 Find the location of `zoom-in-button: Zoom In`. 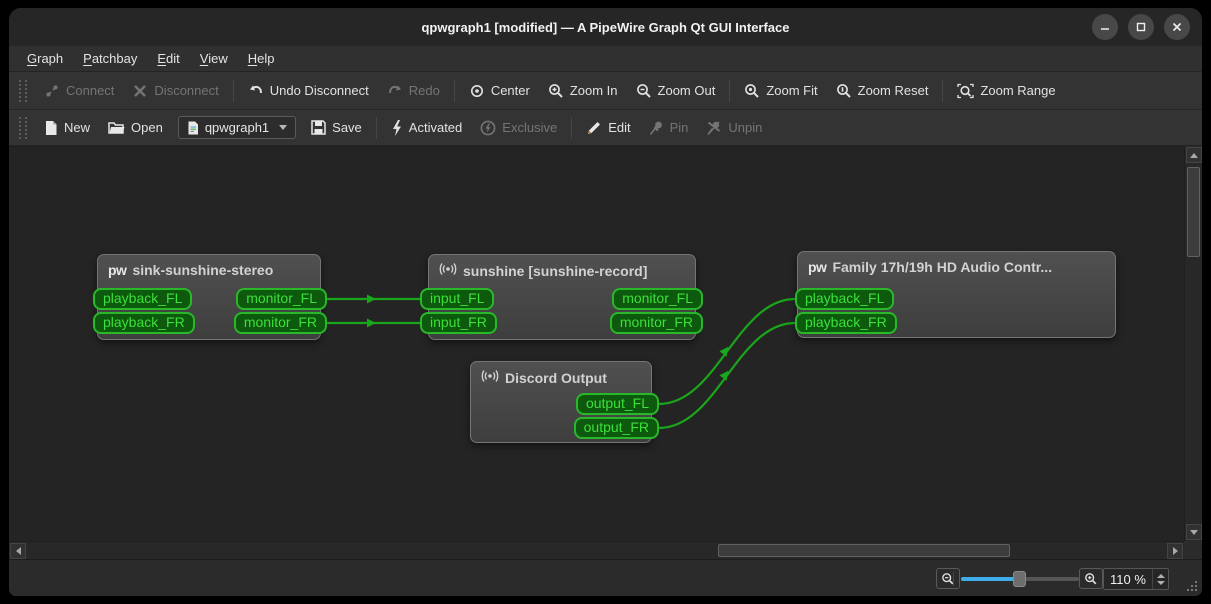

zoom-in-button: Zoom In is located at coordinates (583, 91).